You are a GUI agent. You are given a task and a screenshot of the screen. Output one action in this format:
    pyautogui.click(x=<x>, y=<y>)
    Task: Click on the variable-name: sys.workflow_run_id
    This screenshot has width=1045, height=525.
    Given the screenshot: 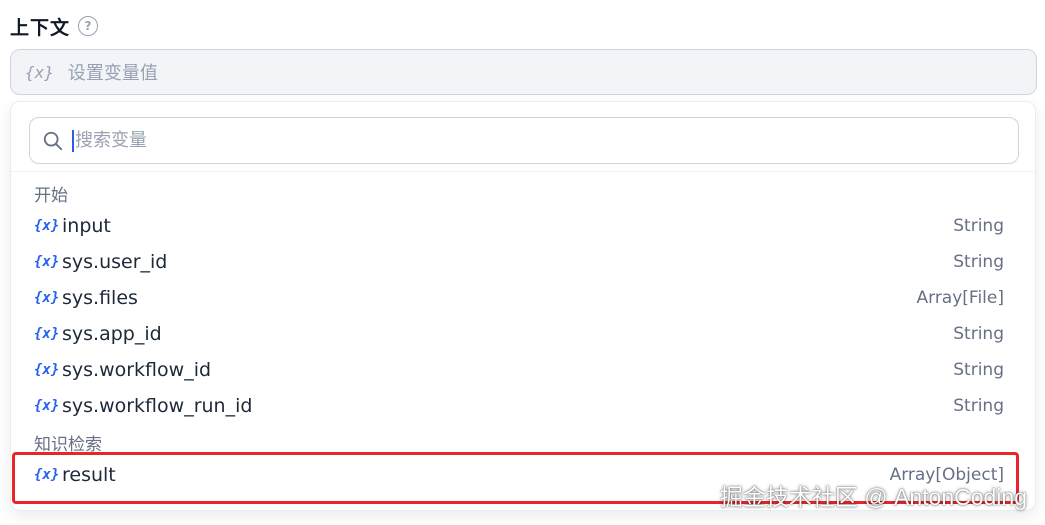 What is the action you would take?
    pyautogui.click(x=157, y=406)
    